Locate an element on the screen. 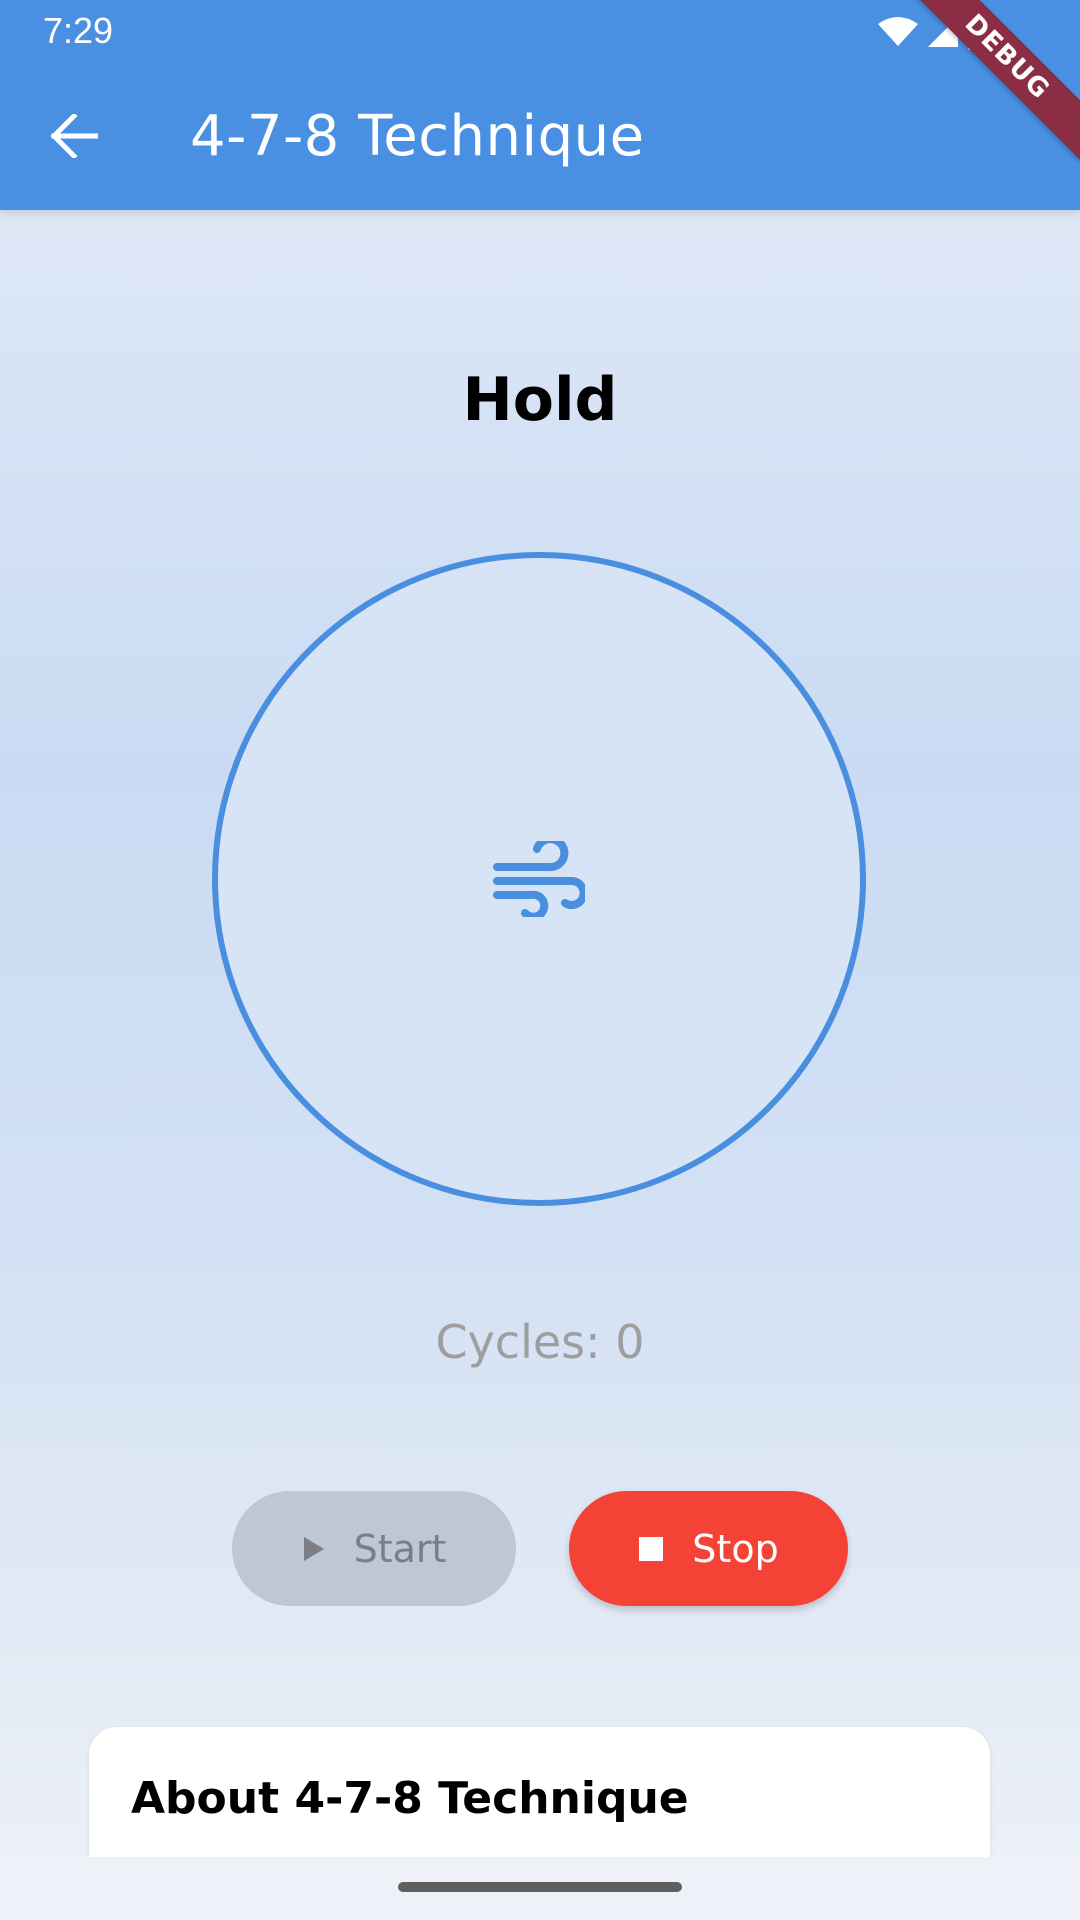 The width and height of the screenshot is (1080, 1920). app-bar: 7:29 4-7-8 Technique DEBUG is located at coordinates (540, 105).